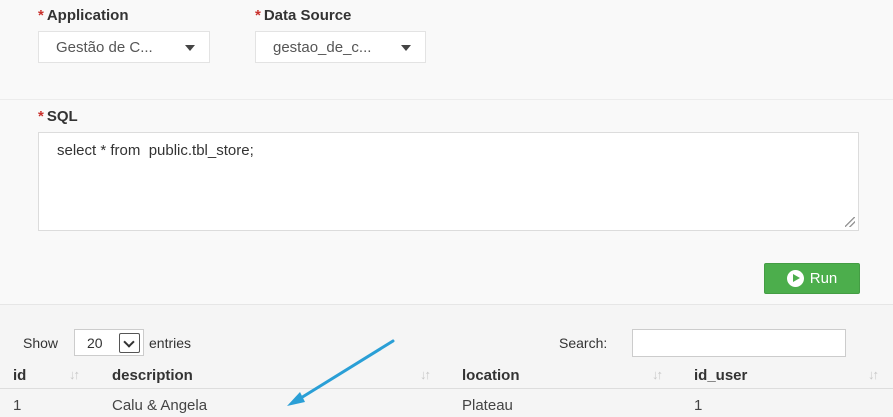  I want to click on application-label: * Application, so click(83, 15).